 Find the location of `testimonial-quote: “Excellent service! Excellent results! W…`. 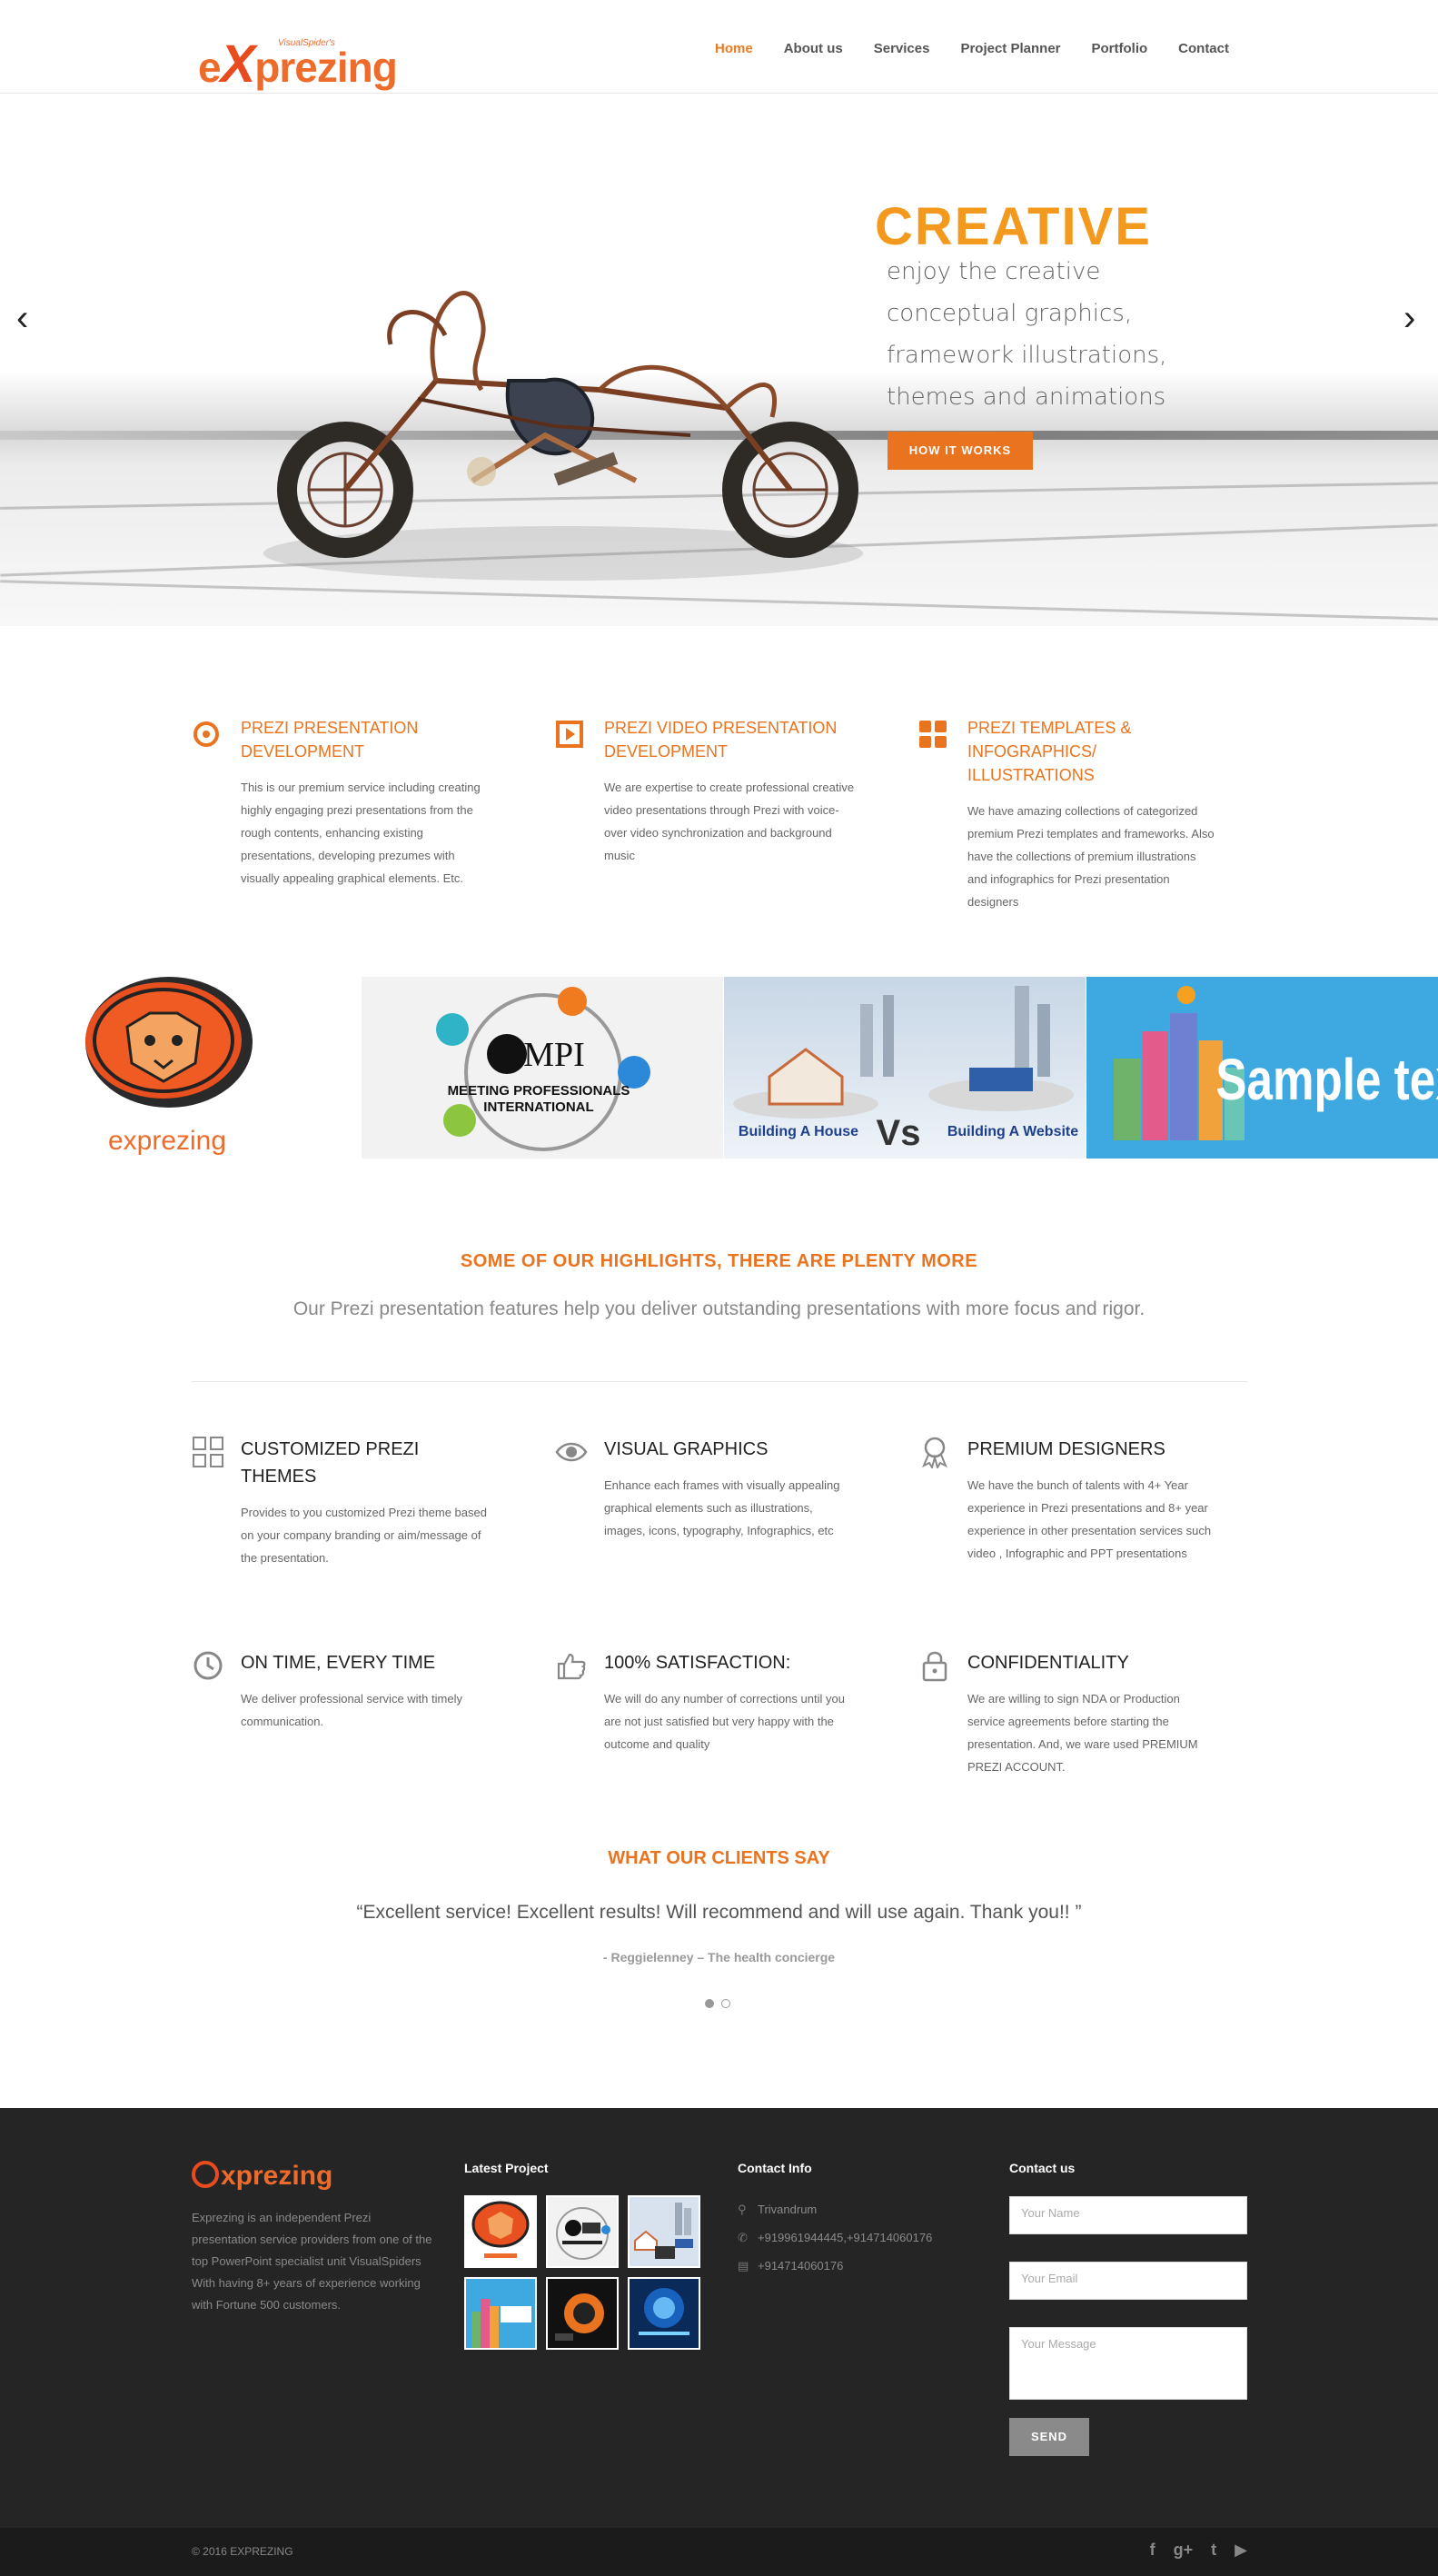

testimonial-quote: “Excellent service! Excellent results! W… is located at coordinates (719, 1912).